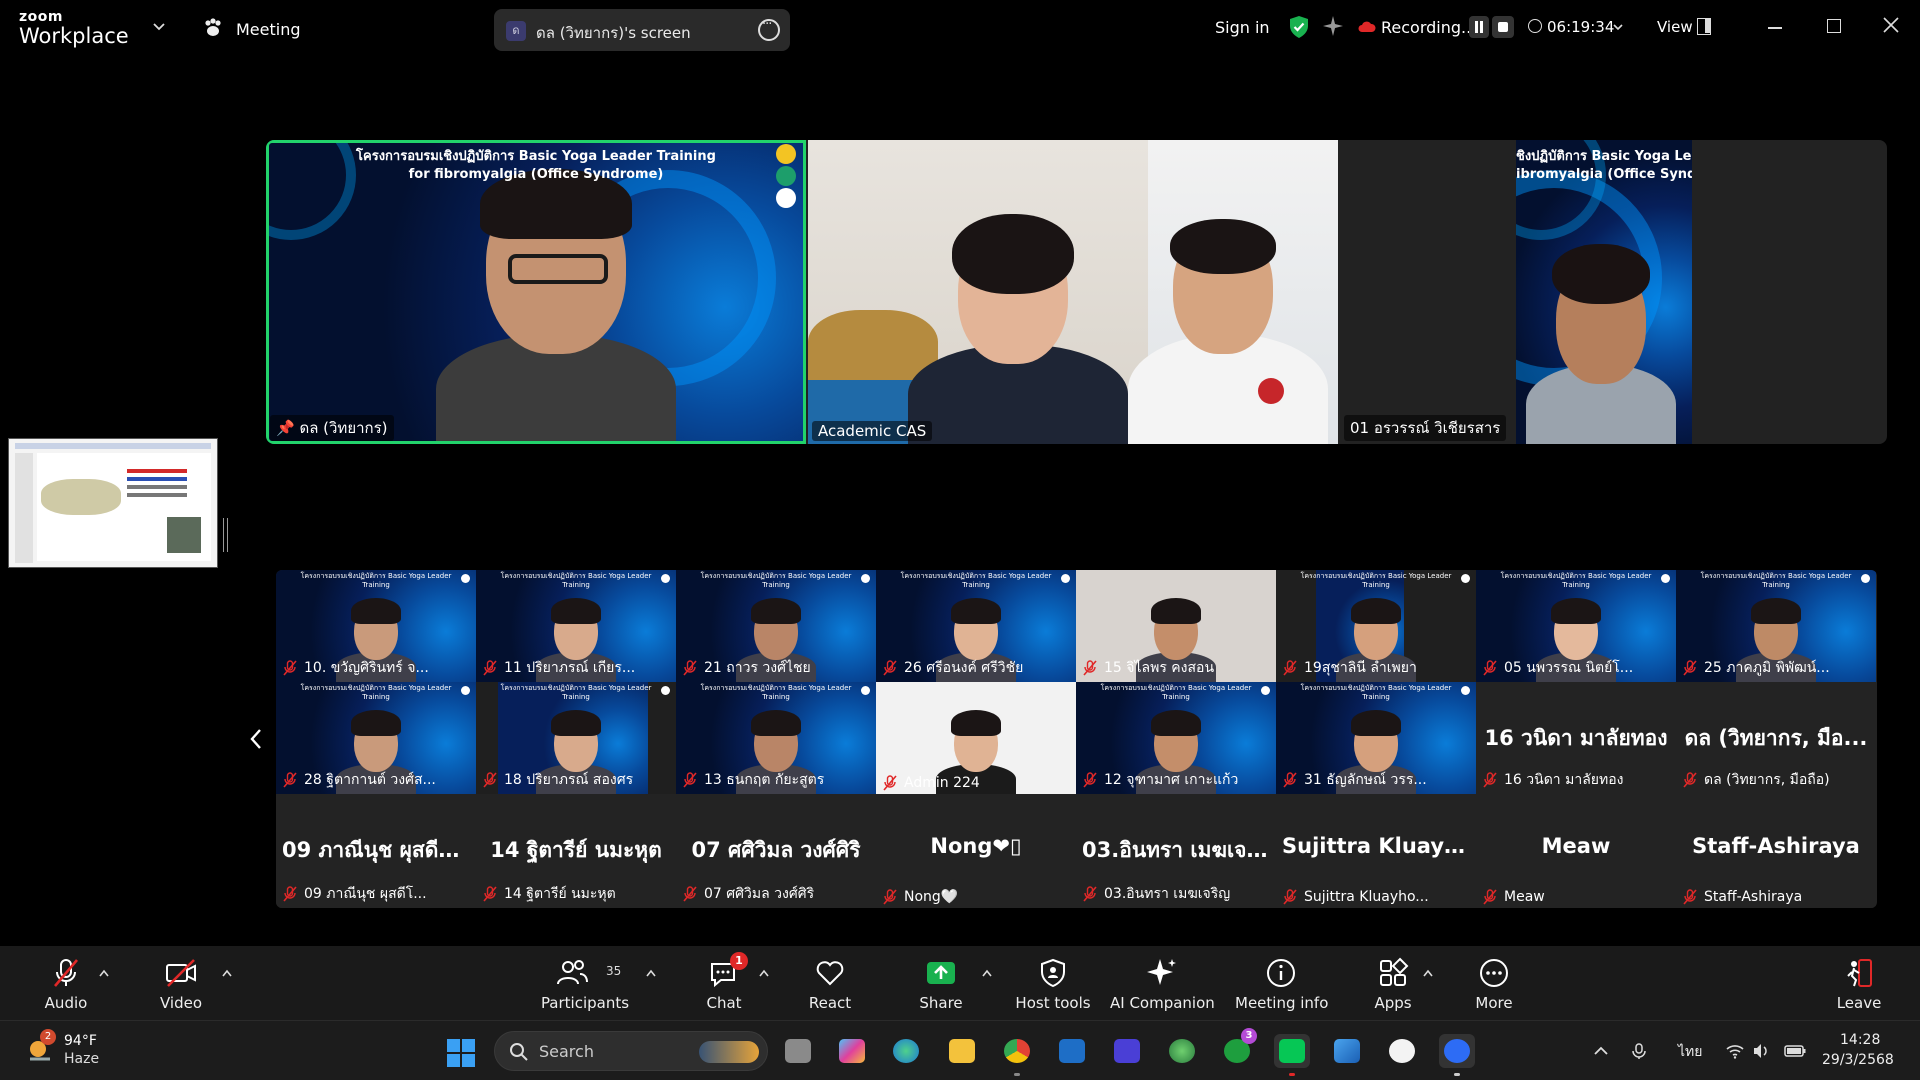 This screenshot has width=1920, height=1080. I want to click on gallery-tile: 14 ฐิตารีย์ นมะหุต 14 ฐิตารีย์ นมะหุต, so click(576, 851).